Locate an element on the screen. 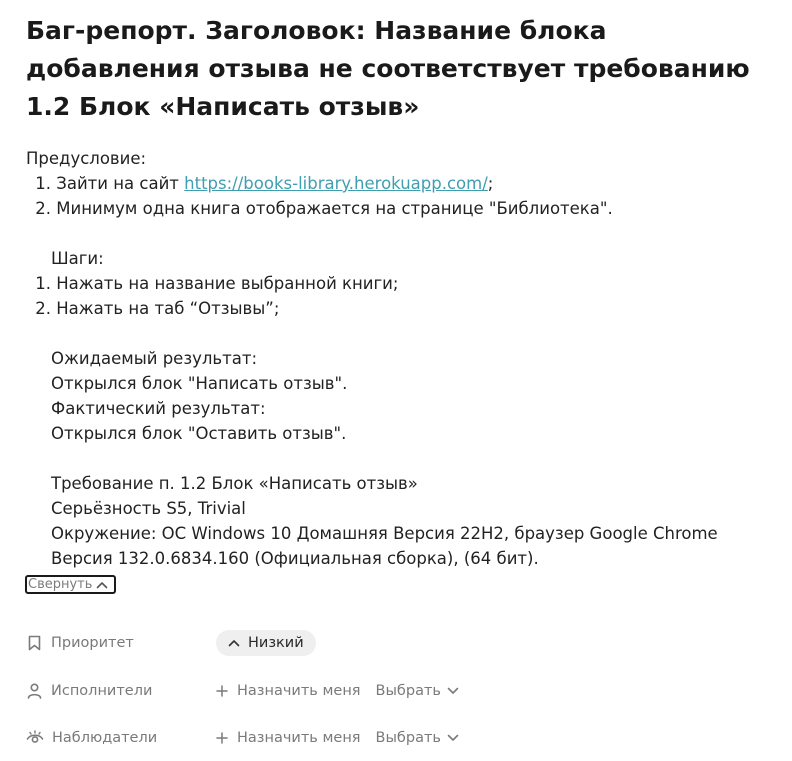 The image size is (792, 761). assignees-label-group: Исполнители is located at coordinates (121, 691).